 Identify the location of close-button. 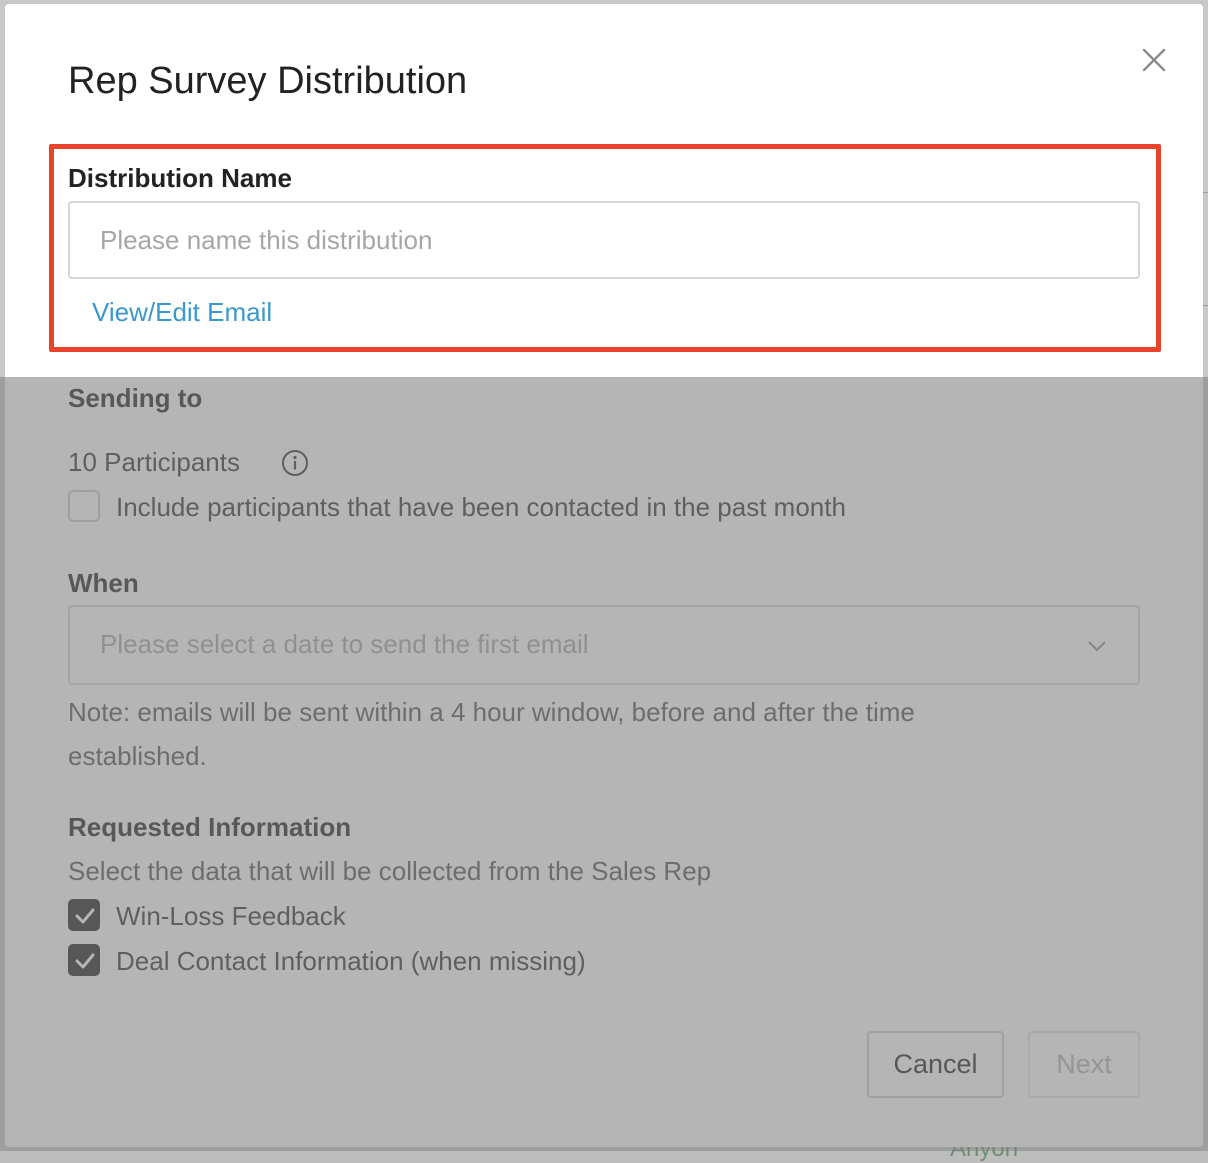
(1154, 60).